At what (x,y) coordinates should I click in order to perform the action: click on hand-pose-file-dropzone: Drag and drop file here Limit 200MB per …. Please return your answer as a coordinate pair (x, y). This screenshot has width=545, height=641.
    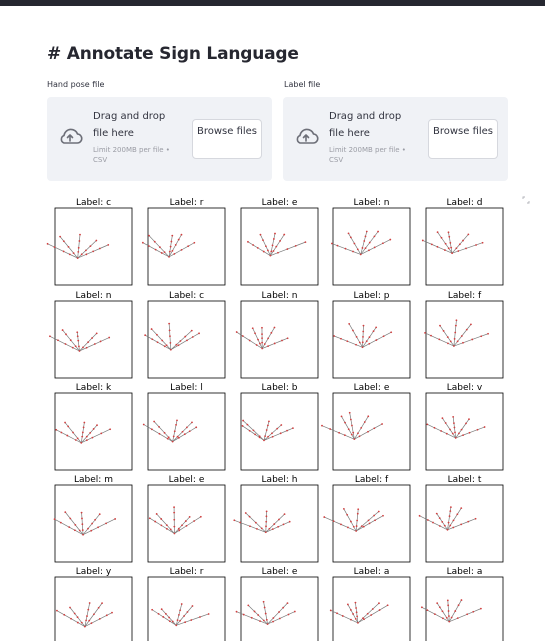
    Looking at the image, I should click on (159, 139).